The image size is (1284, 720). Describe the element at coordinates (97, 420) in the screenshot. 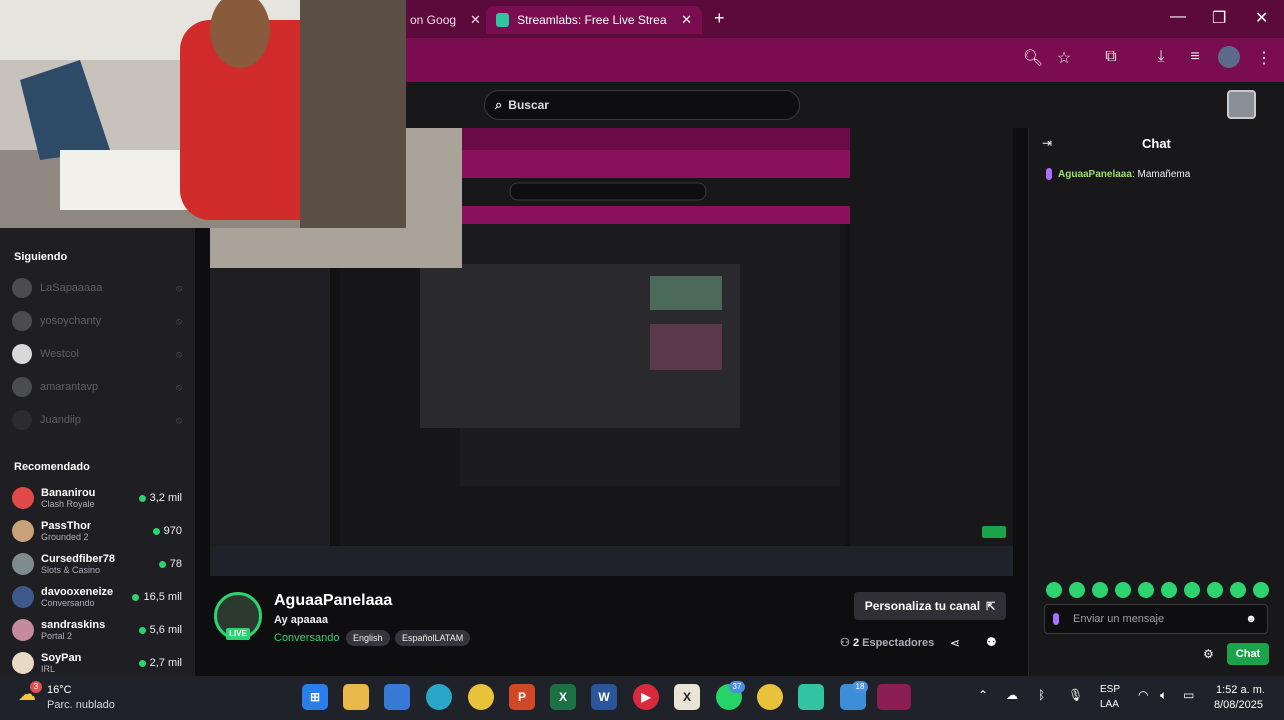

I see `sidebar-item-following: Juandiip ⦸` at that location.